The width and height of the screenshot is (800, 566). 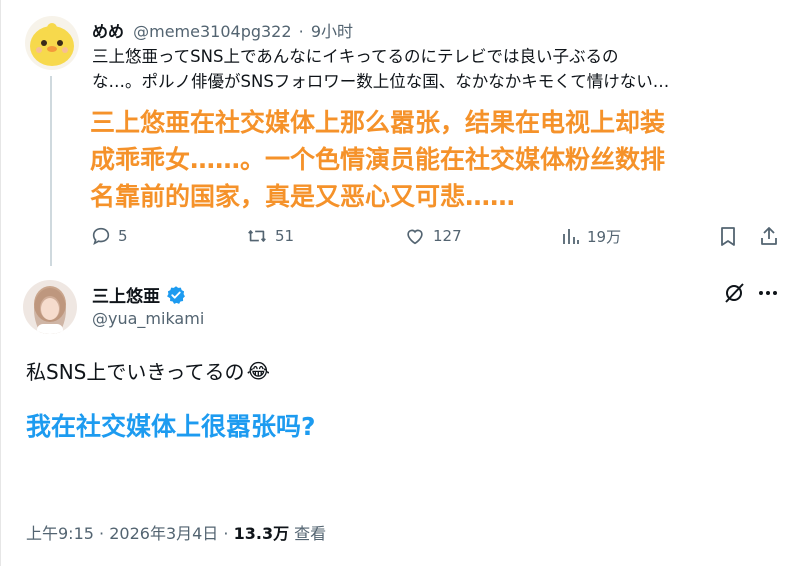 I want to click on bookmark-icon, so click(x=728, y=236).